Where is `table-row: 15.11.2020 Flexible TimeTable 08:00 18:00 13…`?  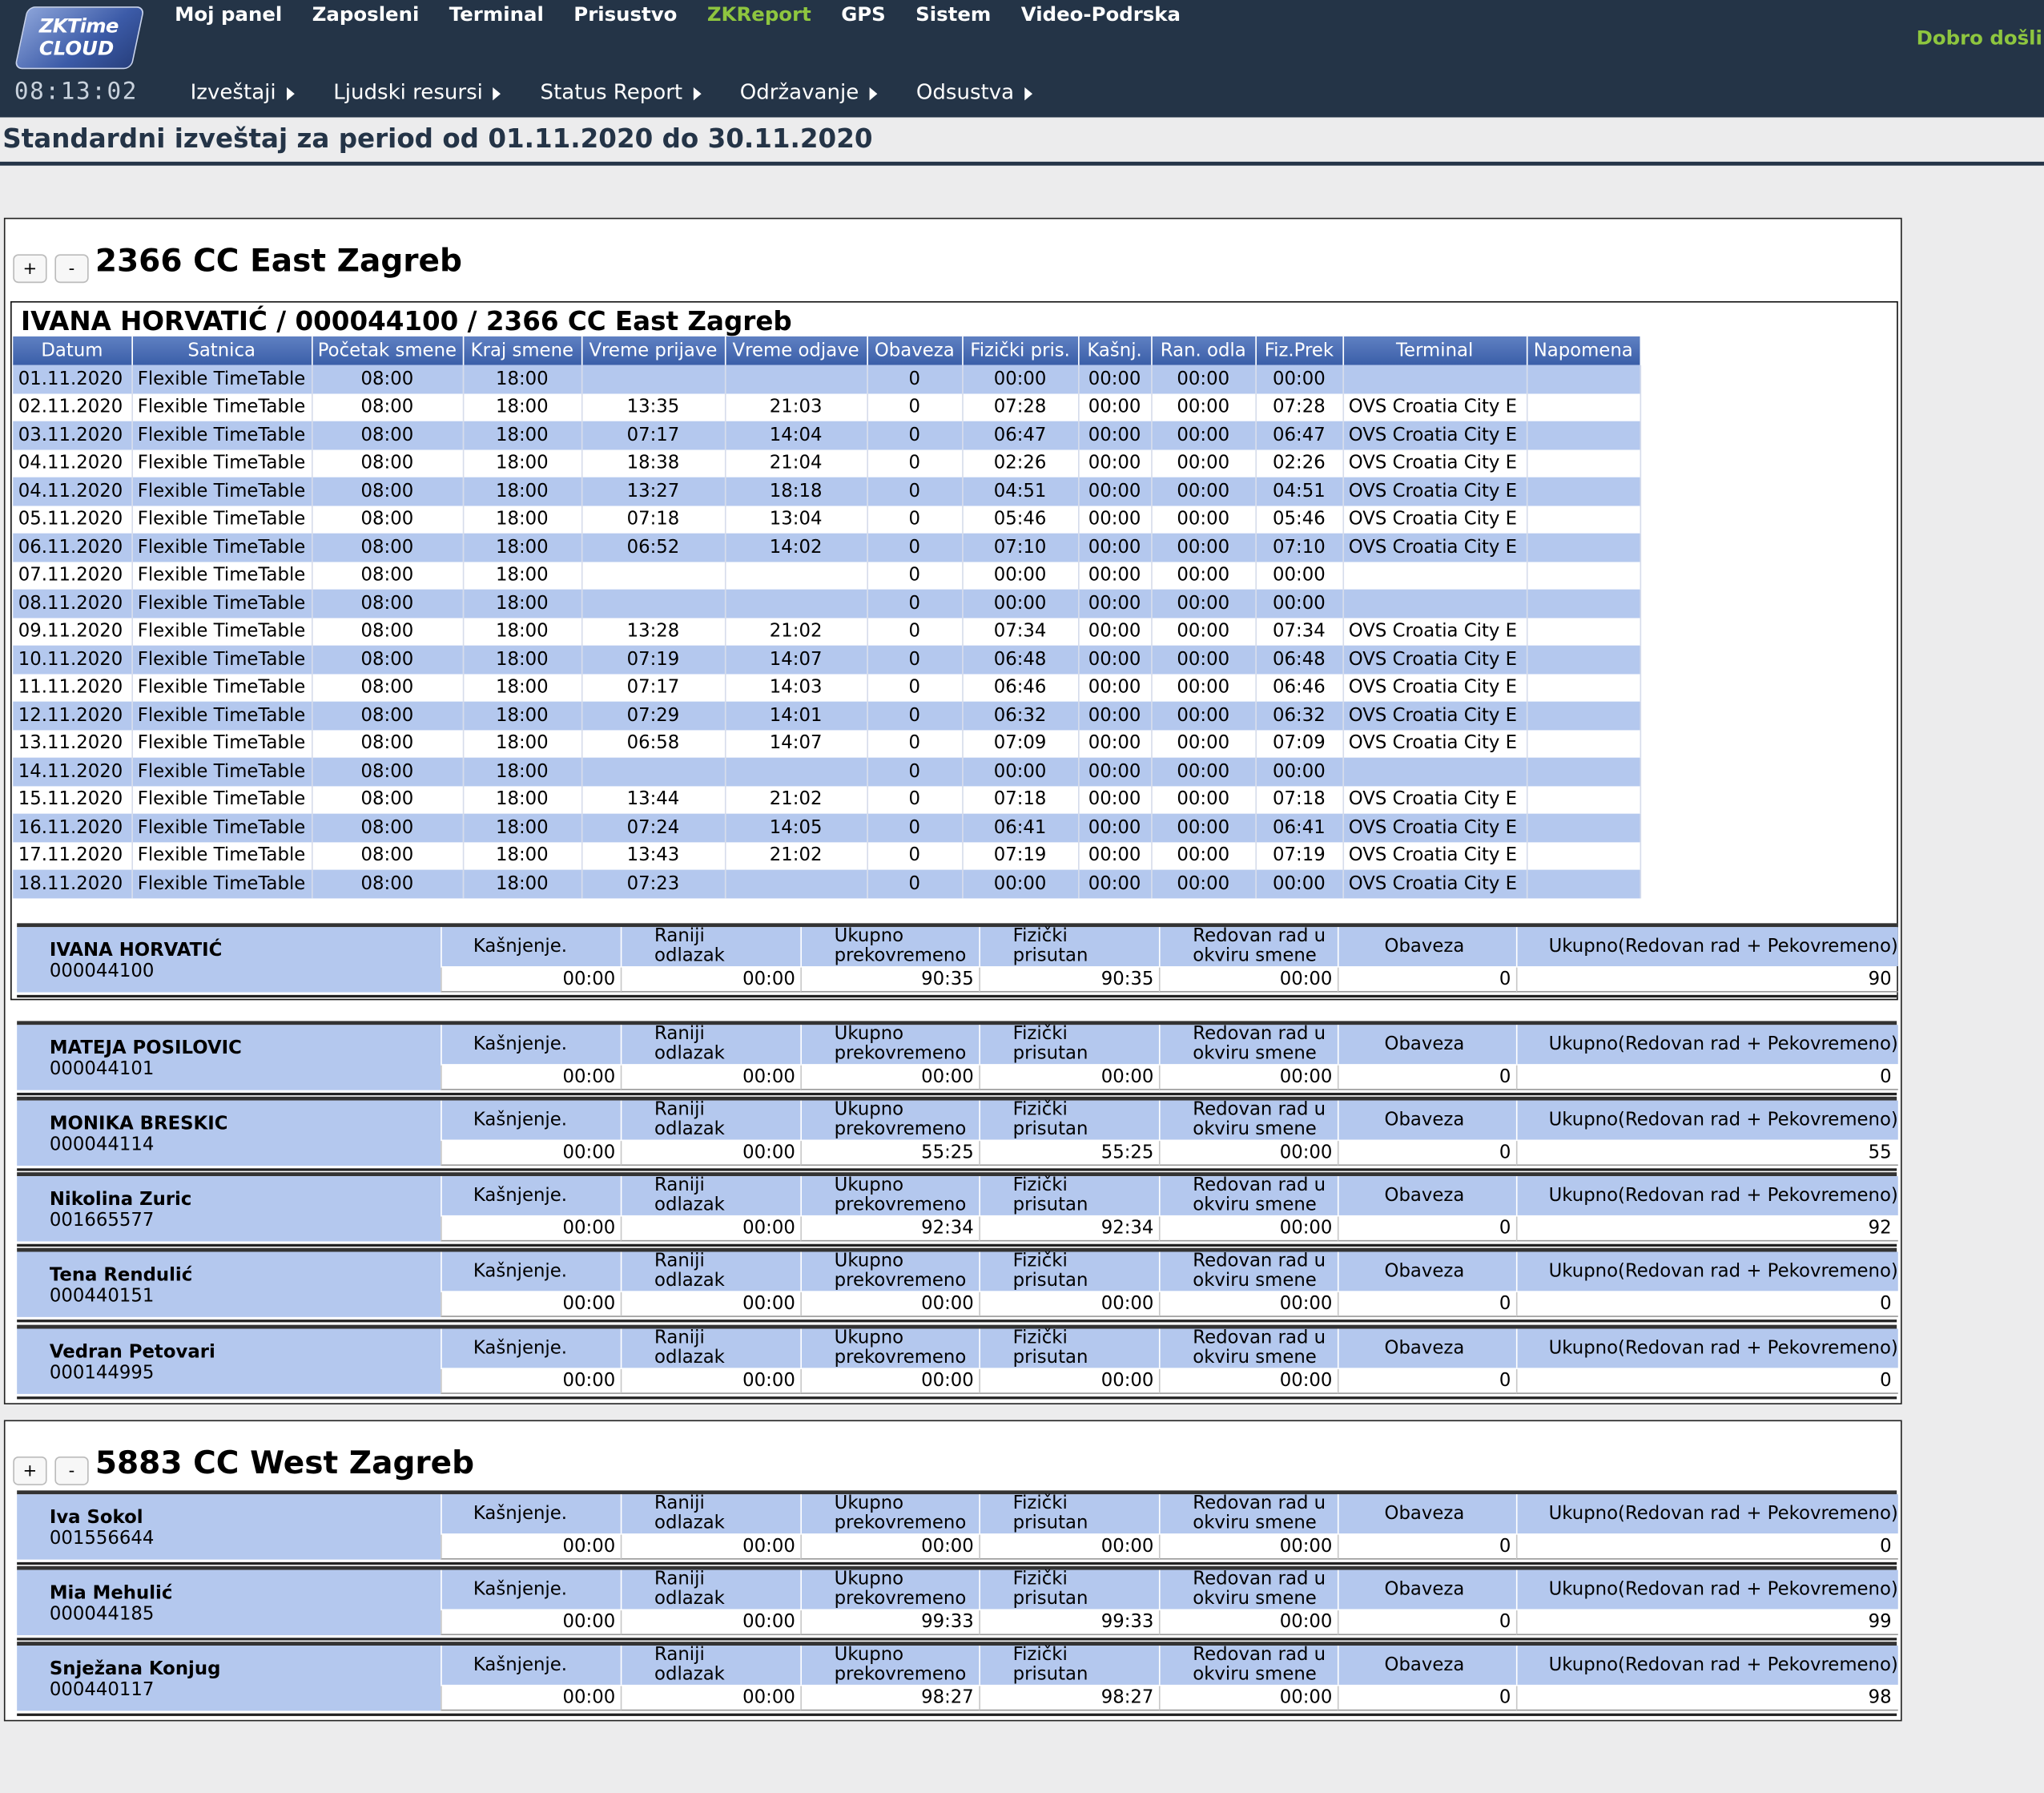
table-row: 15.11.2020 Flexible TimeTable 08:00 18:00 13… is located at coordinates (827, 799).